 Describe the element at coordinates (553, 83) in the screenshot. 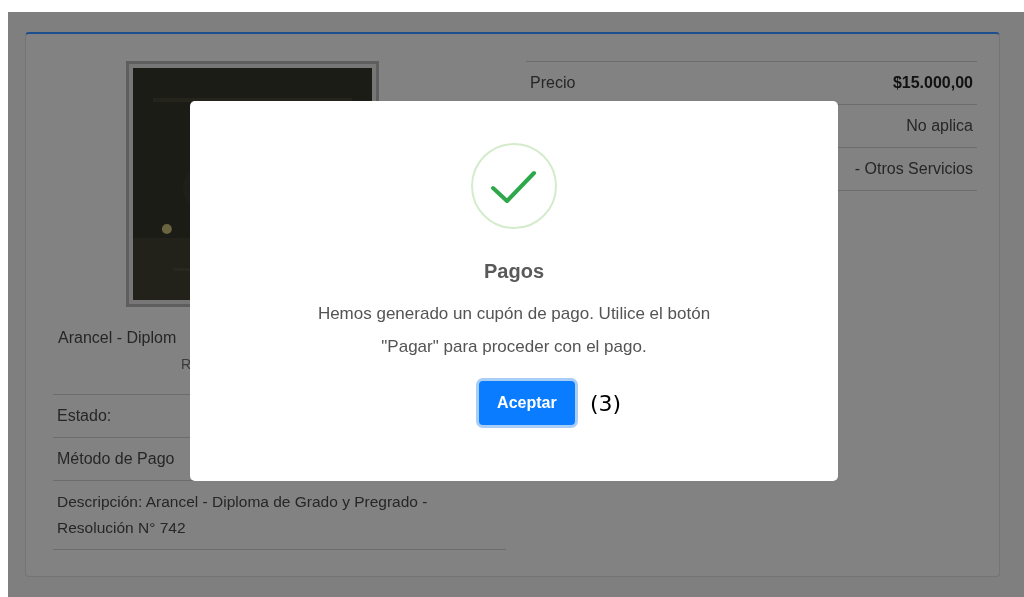

I see `row-label: Precio` at that location.